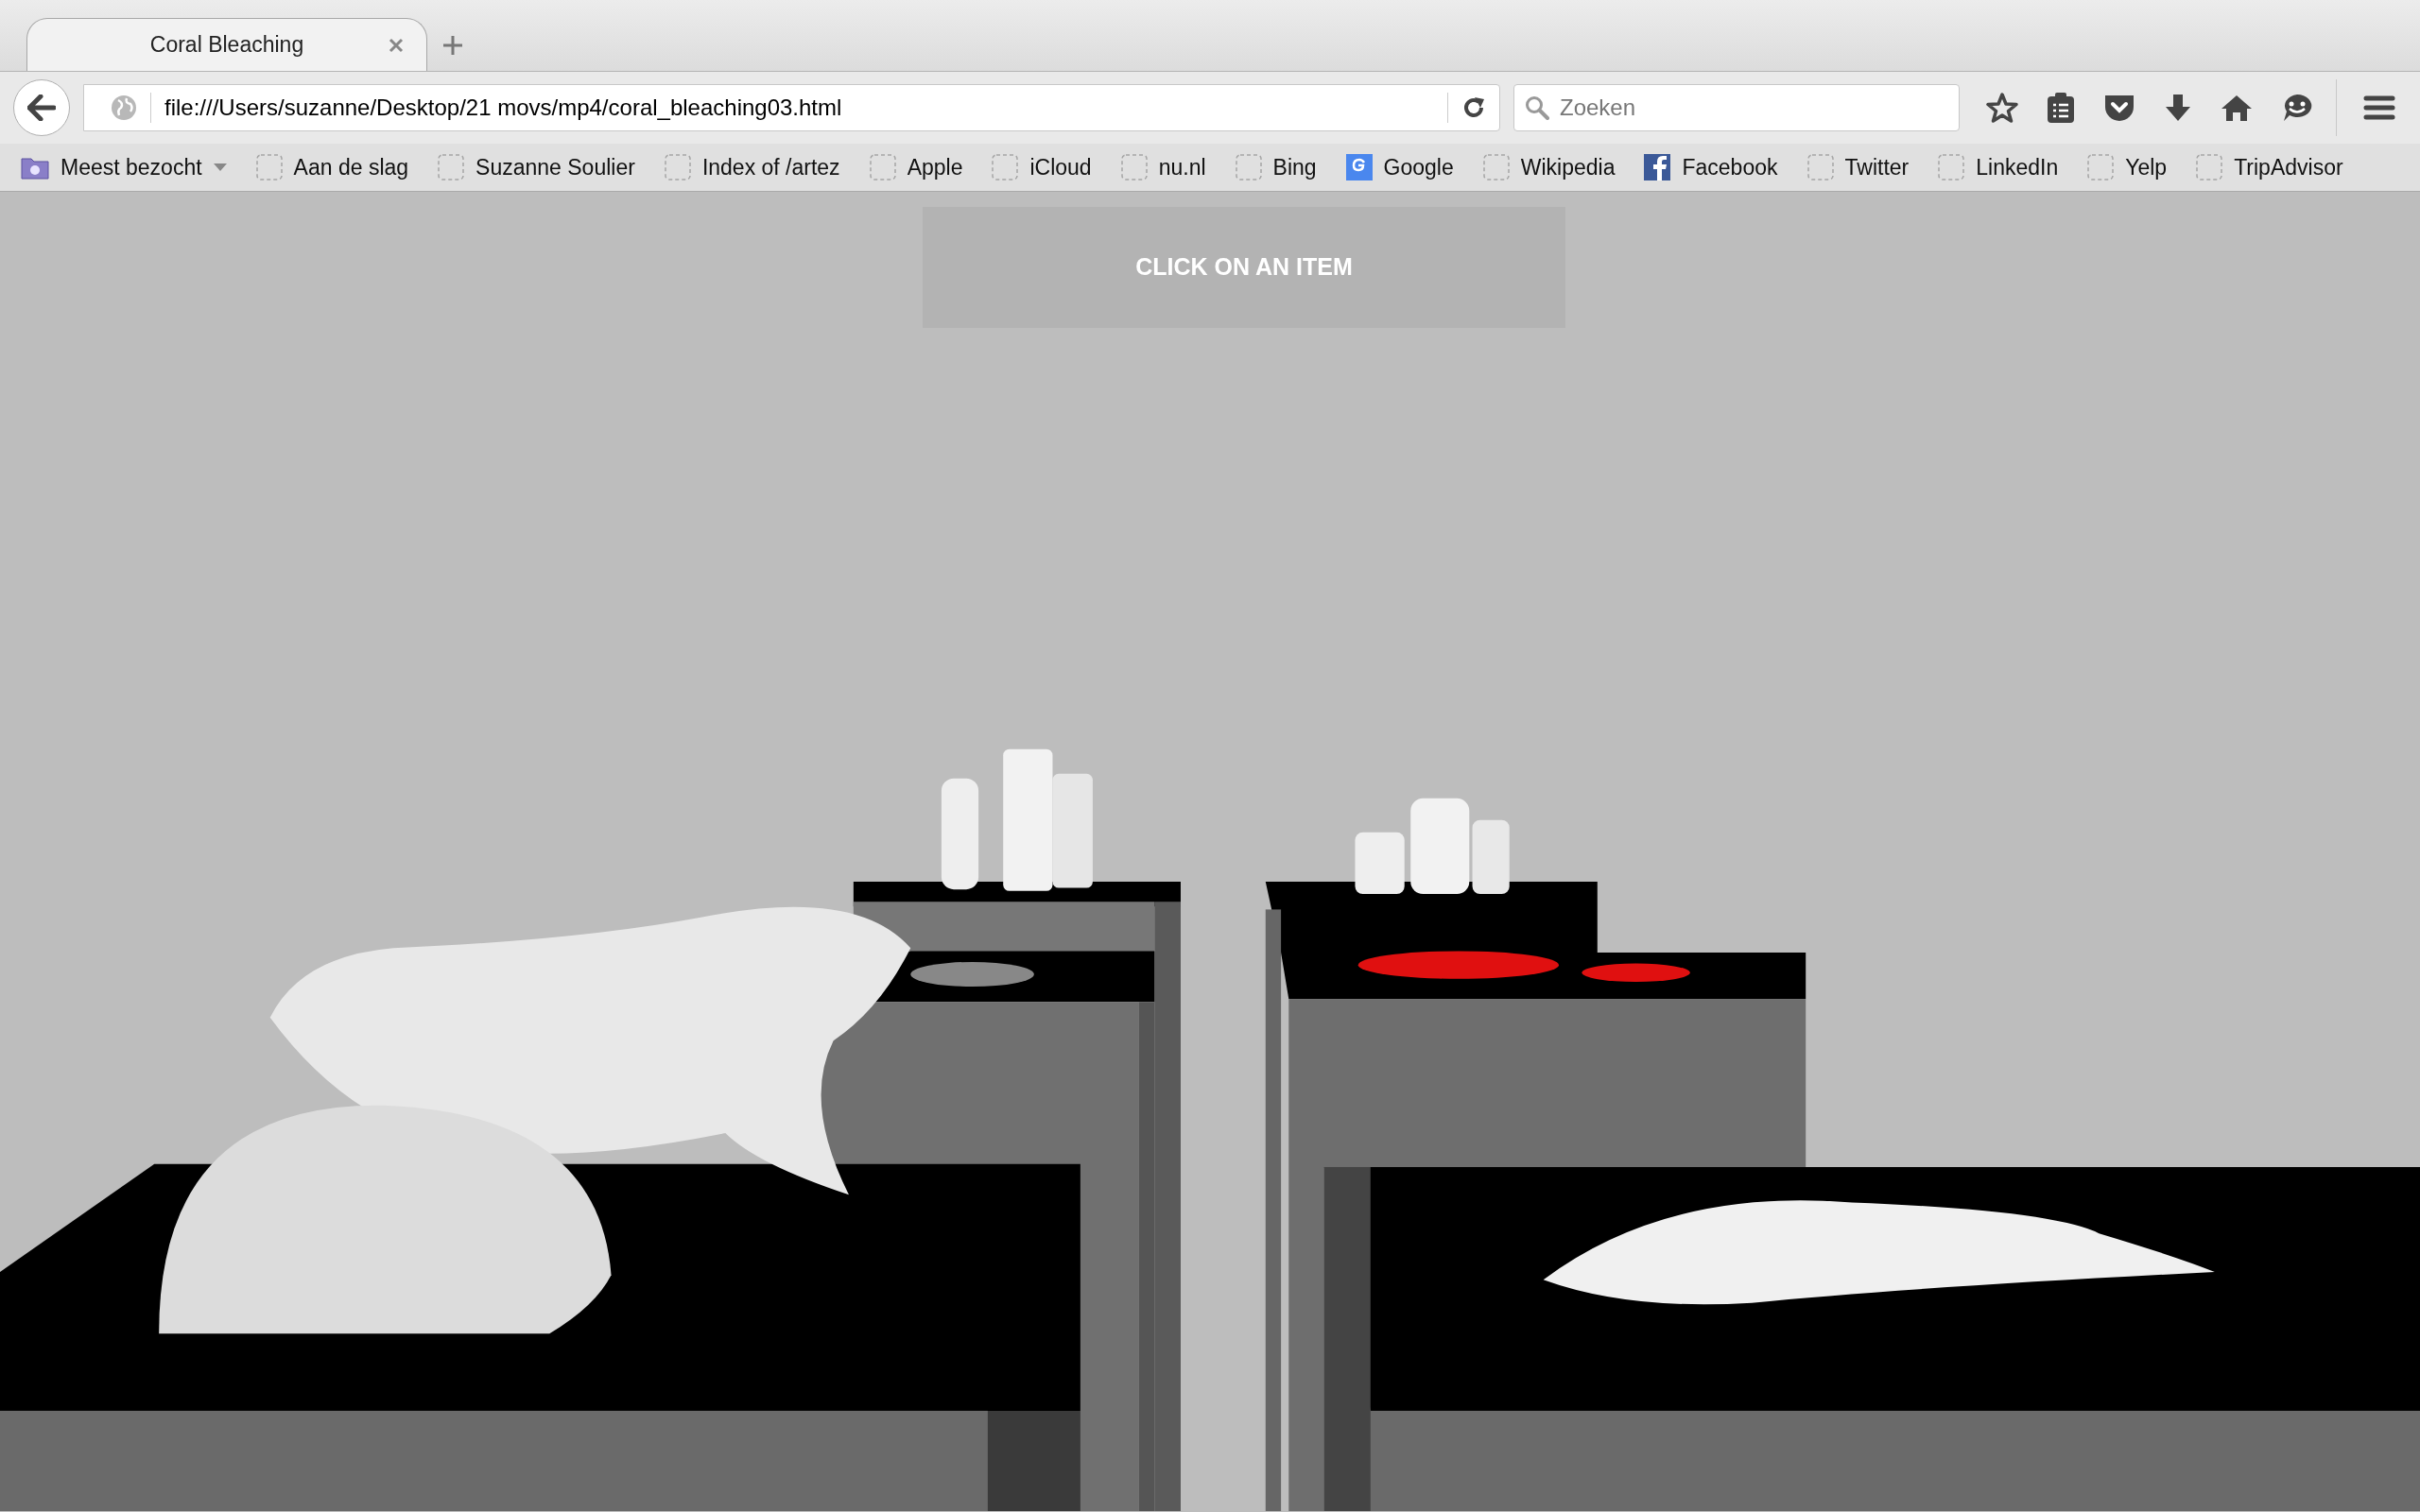 This screenshot has height=1512, width=2420. Describe the element at coordinates (2297, 108) in the screenshot. I see `chat-smiley-icon` at that location.